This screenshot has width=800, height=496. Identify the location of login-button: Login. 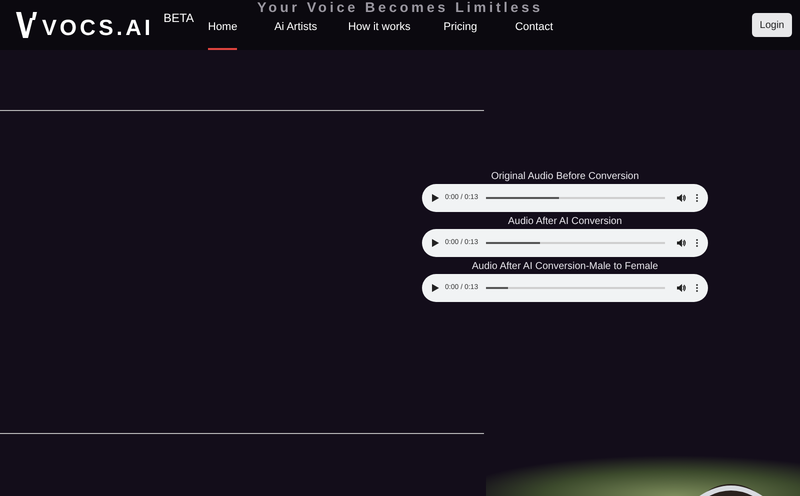
(772, 25).